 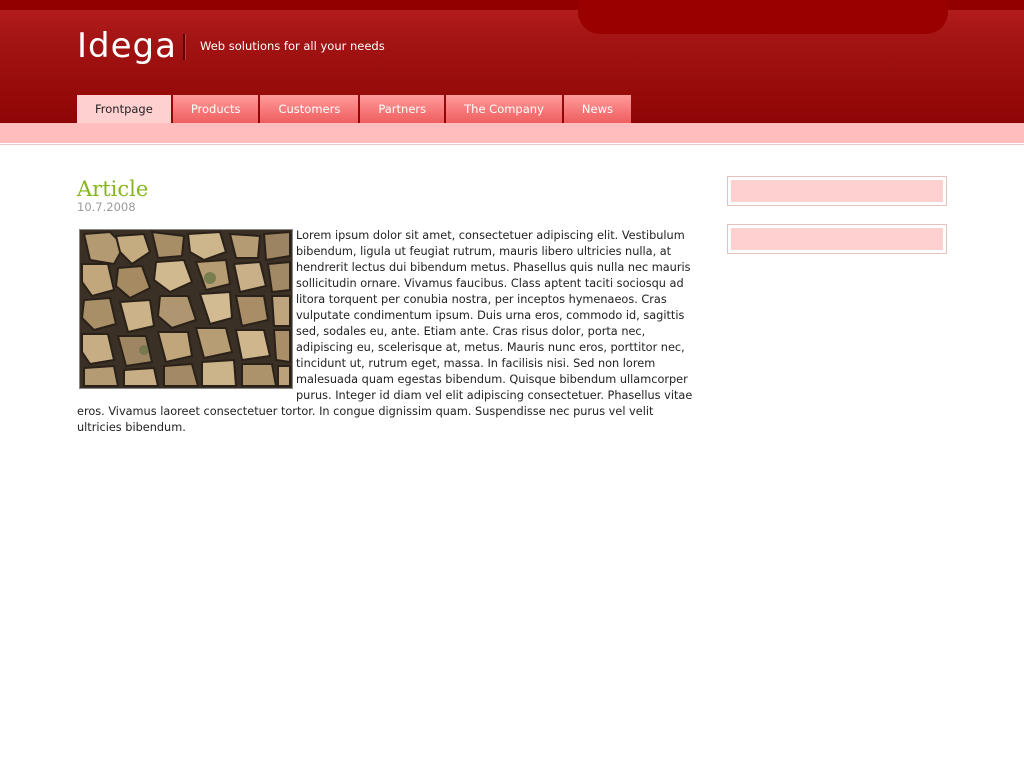 I want to click on tab-customers: Customers, so click(x=309, y=109).